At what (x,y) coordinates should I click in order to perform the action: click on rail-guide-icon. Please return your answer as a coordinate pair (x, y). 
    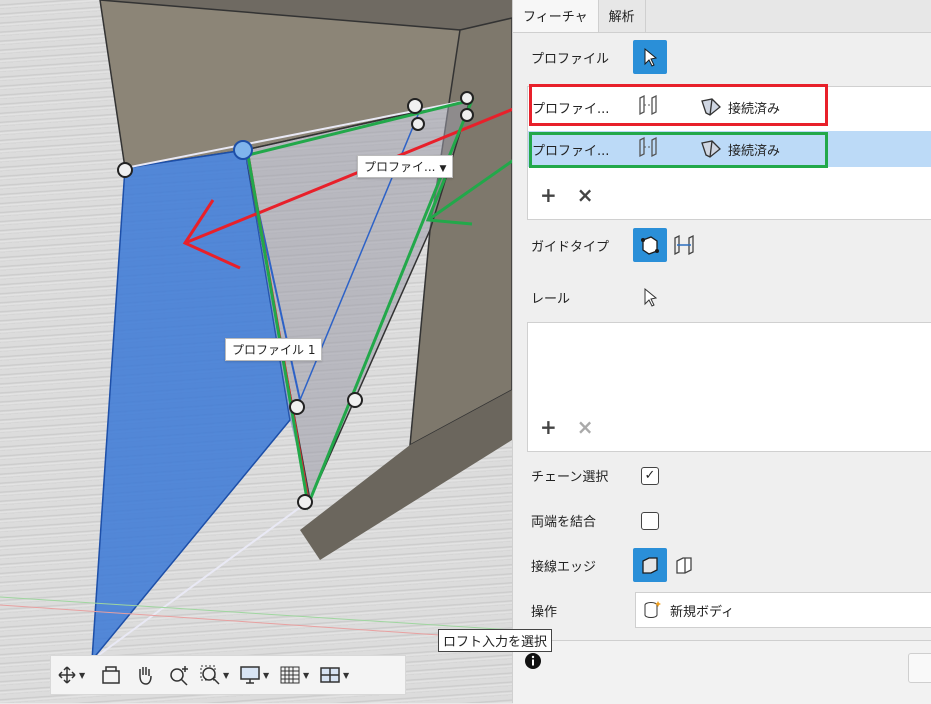
    Looking at the image, I should click on (650, 245).